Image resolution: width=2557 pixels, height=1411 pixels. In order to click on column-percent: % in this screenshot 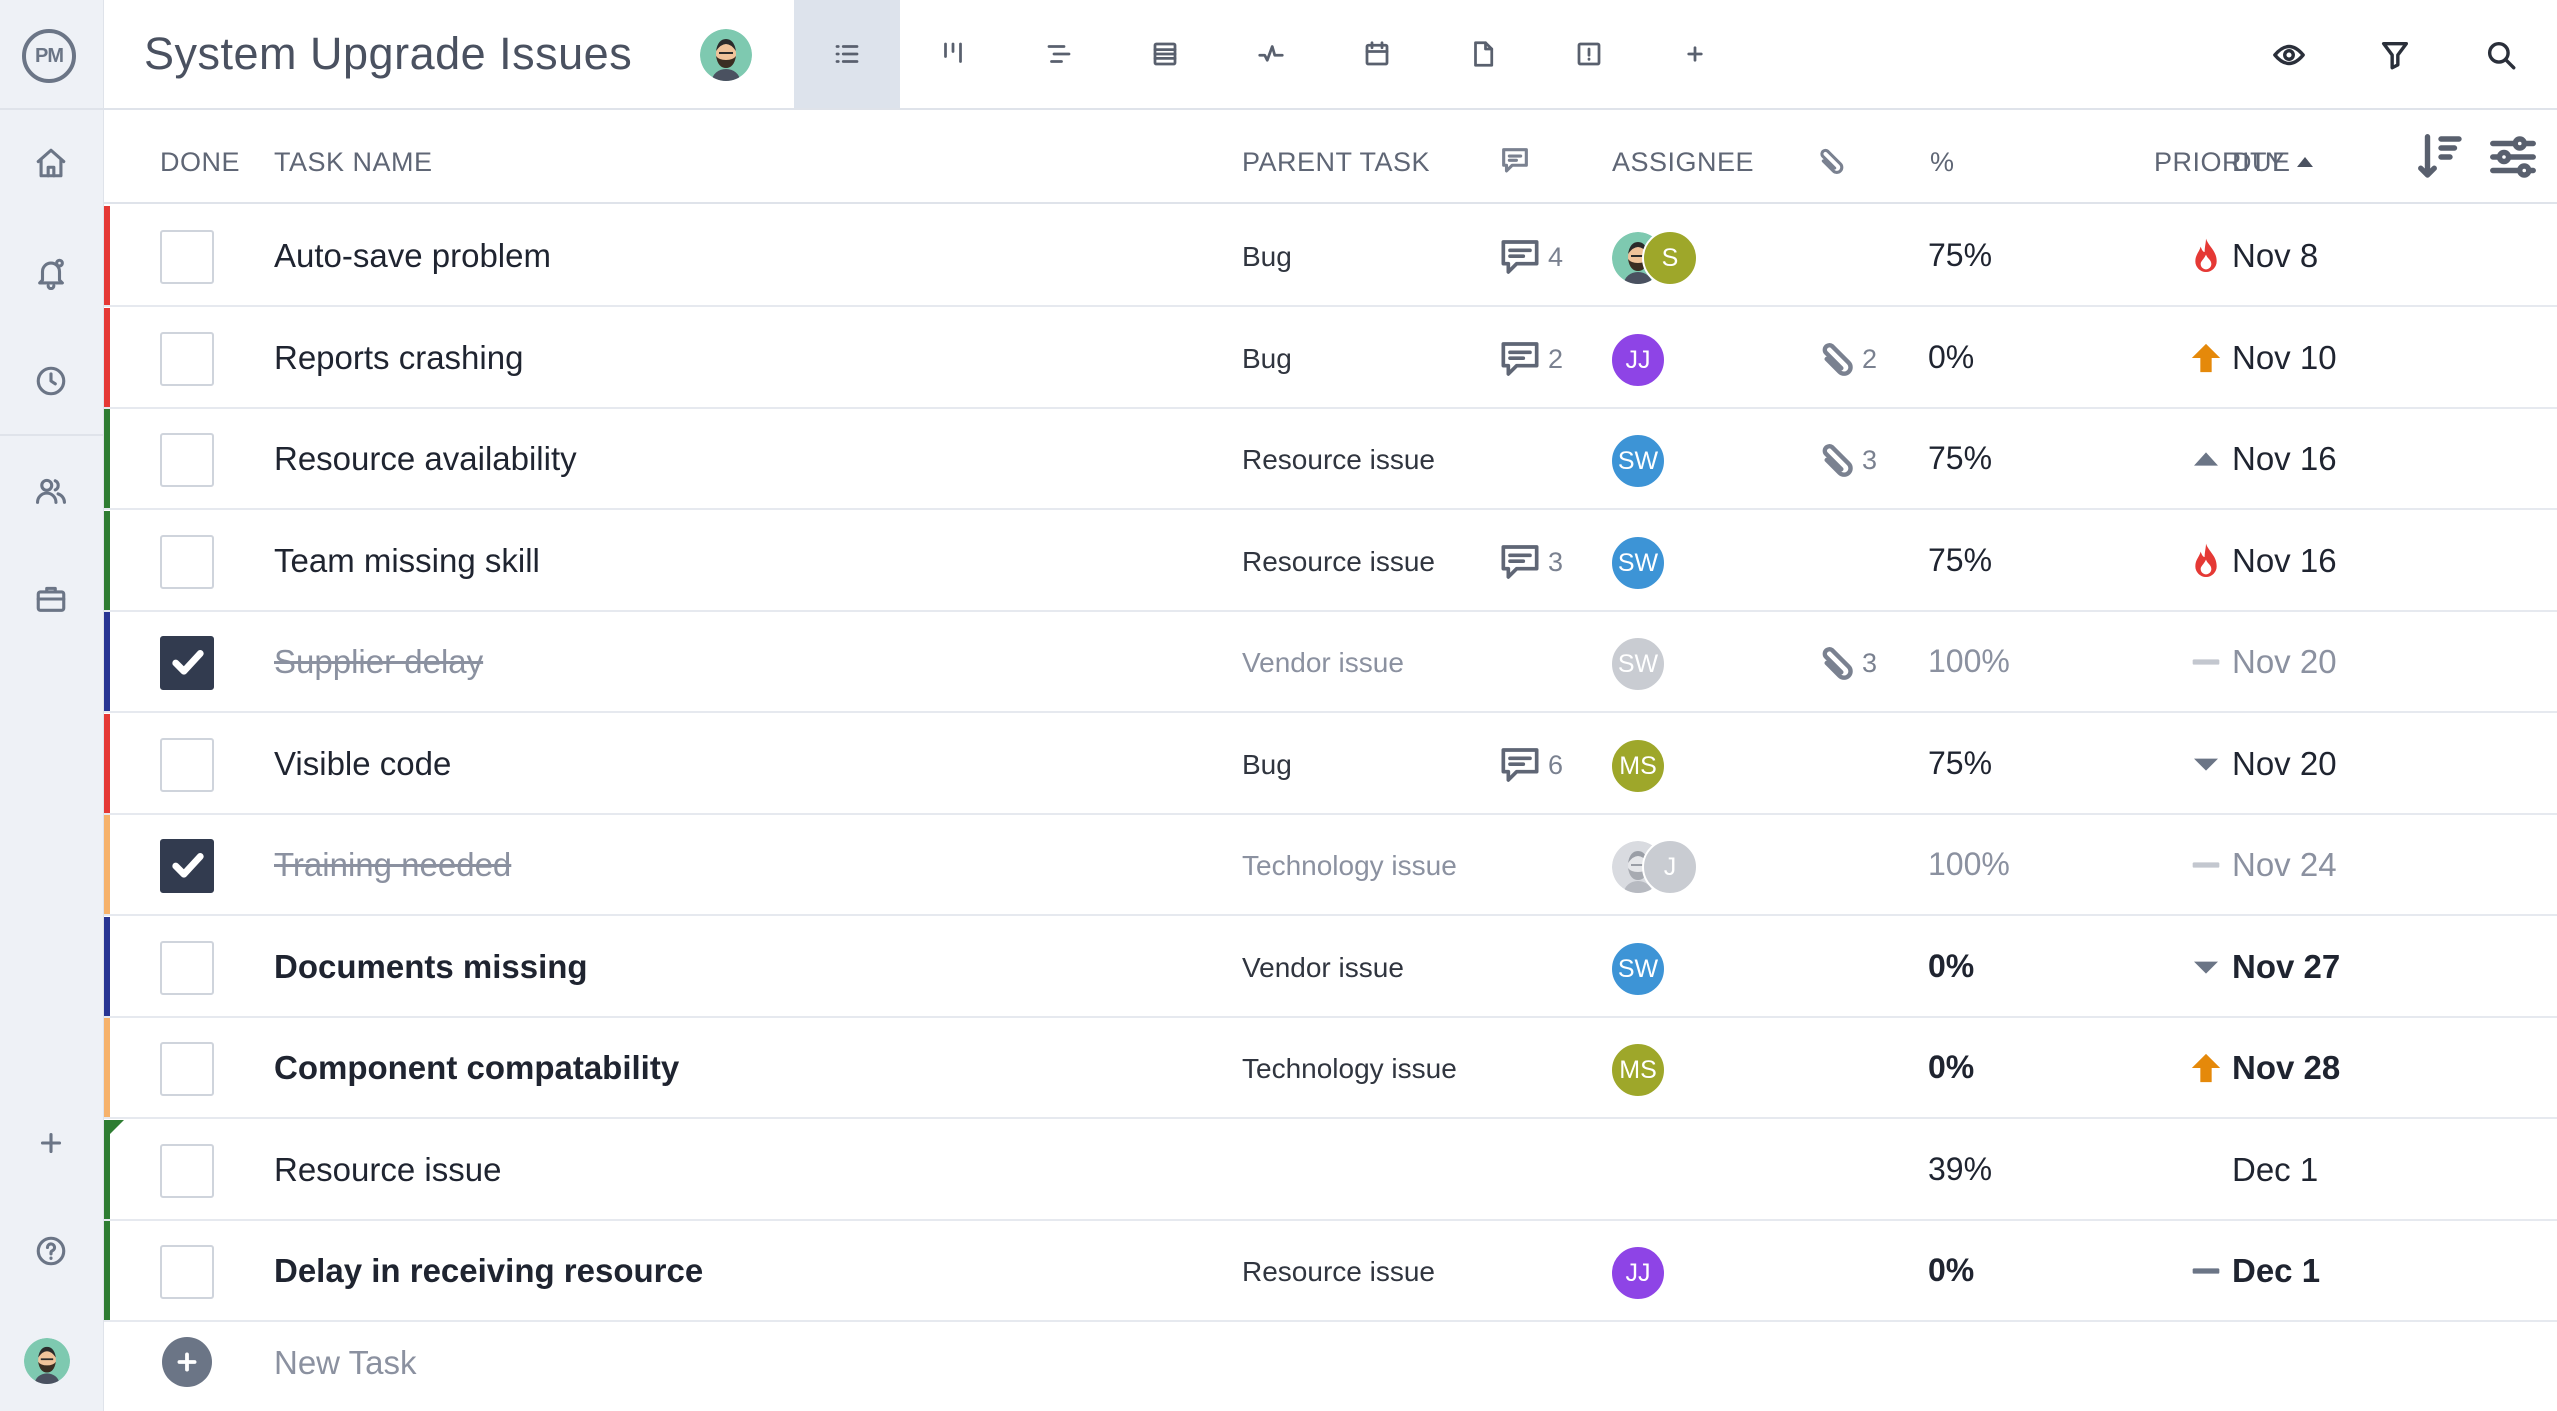, I will do `click(1942, 162)`.